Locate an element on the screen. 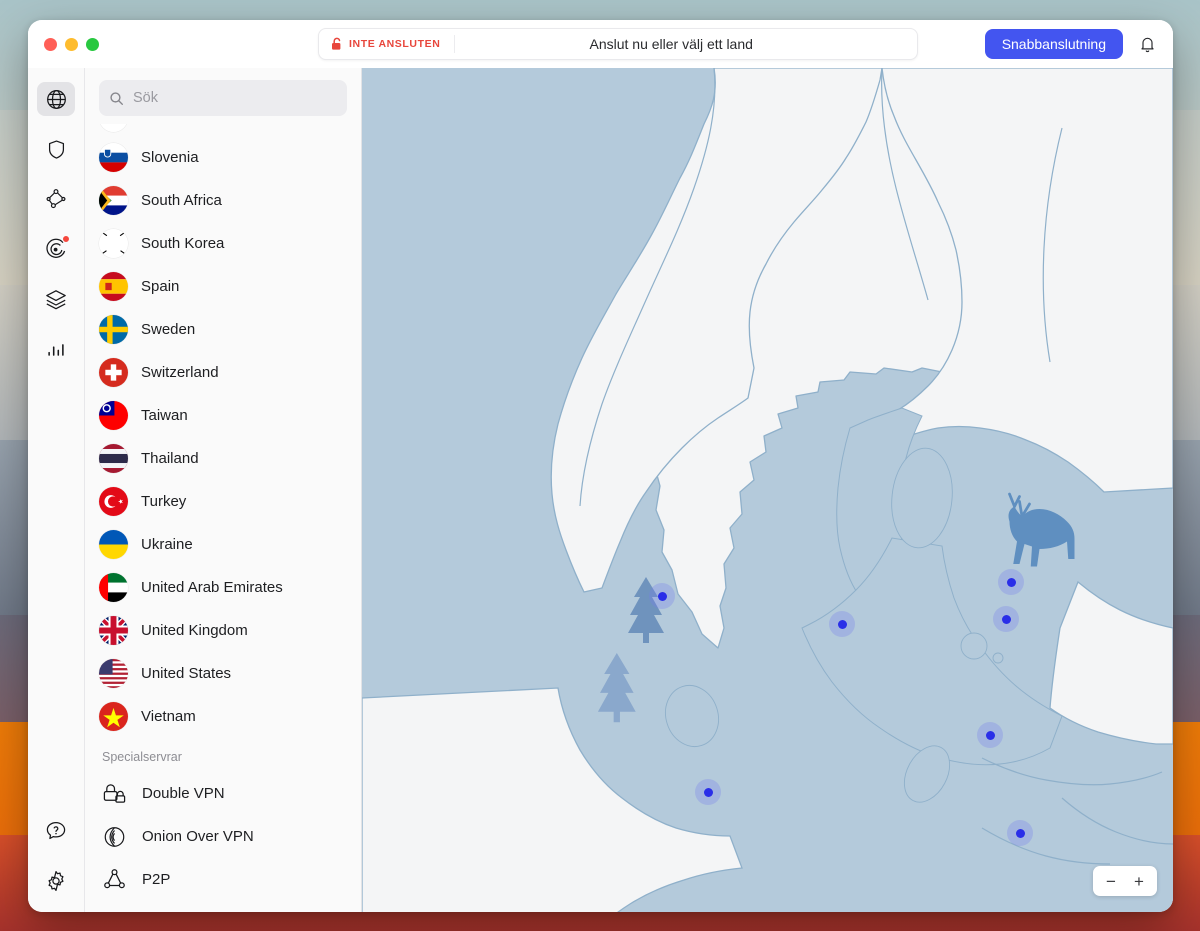 The image size is (1200, 931). bell-icon is located at coordinates (1147, 44).